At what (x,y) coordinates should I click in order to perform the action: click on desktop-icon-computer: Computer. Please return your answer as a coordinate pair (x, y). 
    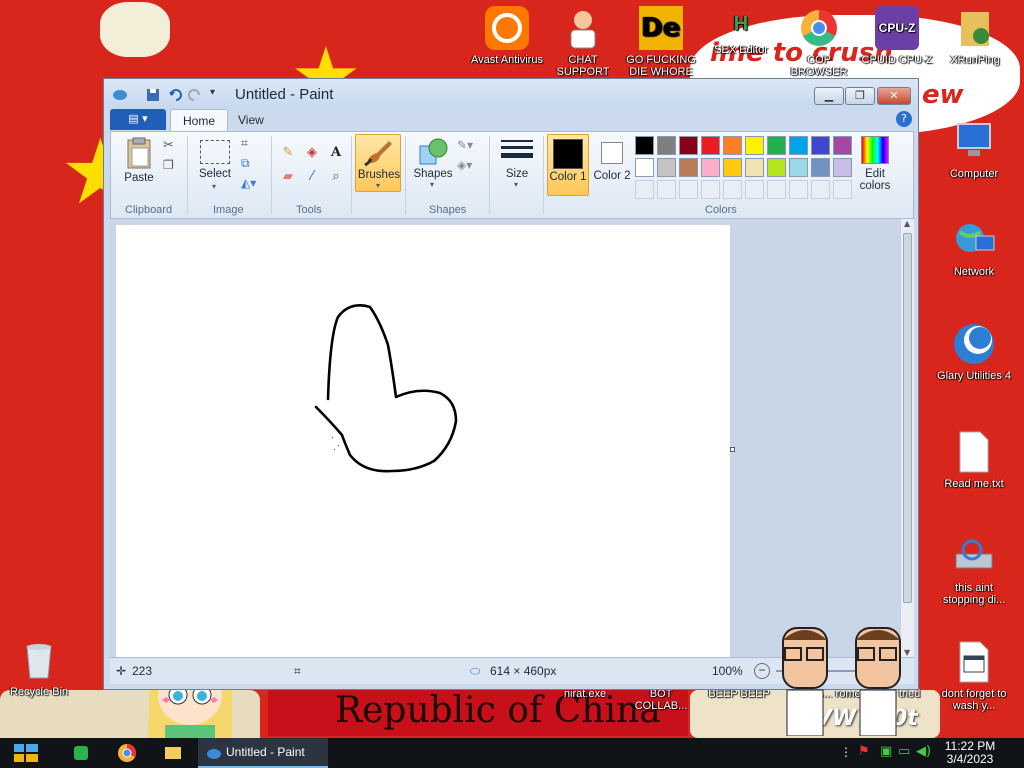
    Looking at the image, I should click on (974, 150).